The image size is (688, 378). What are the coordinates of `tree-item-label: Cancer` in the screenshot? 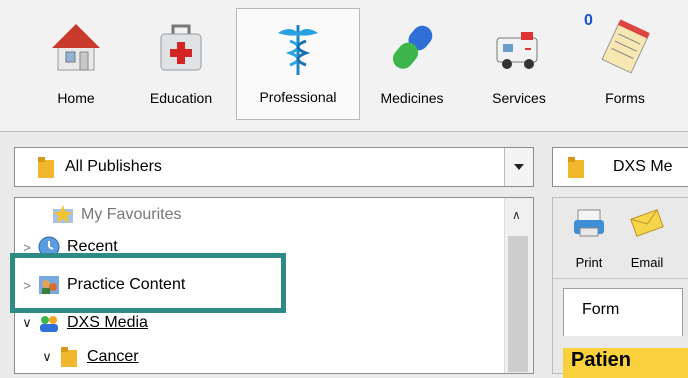 It's located at (113, 356).